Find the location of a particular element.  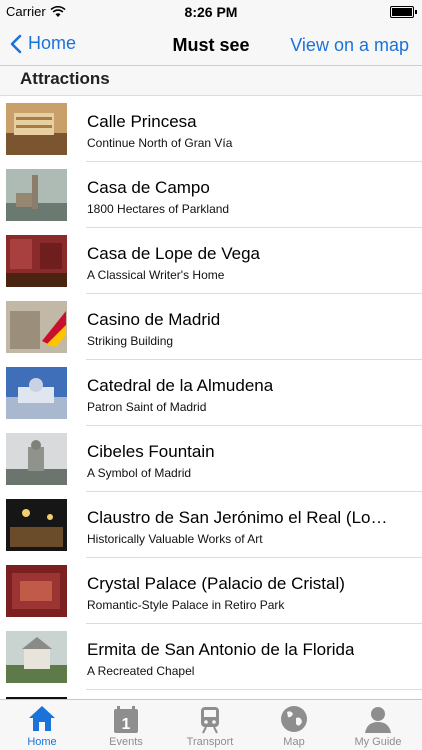

tab-transport: Transport is located at coordinates (210, 725).